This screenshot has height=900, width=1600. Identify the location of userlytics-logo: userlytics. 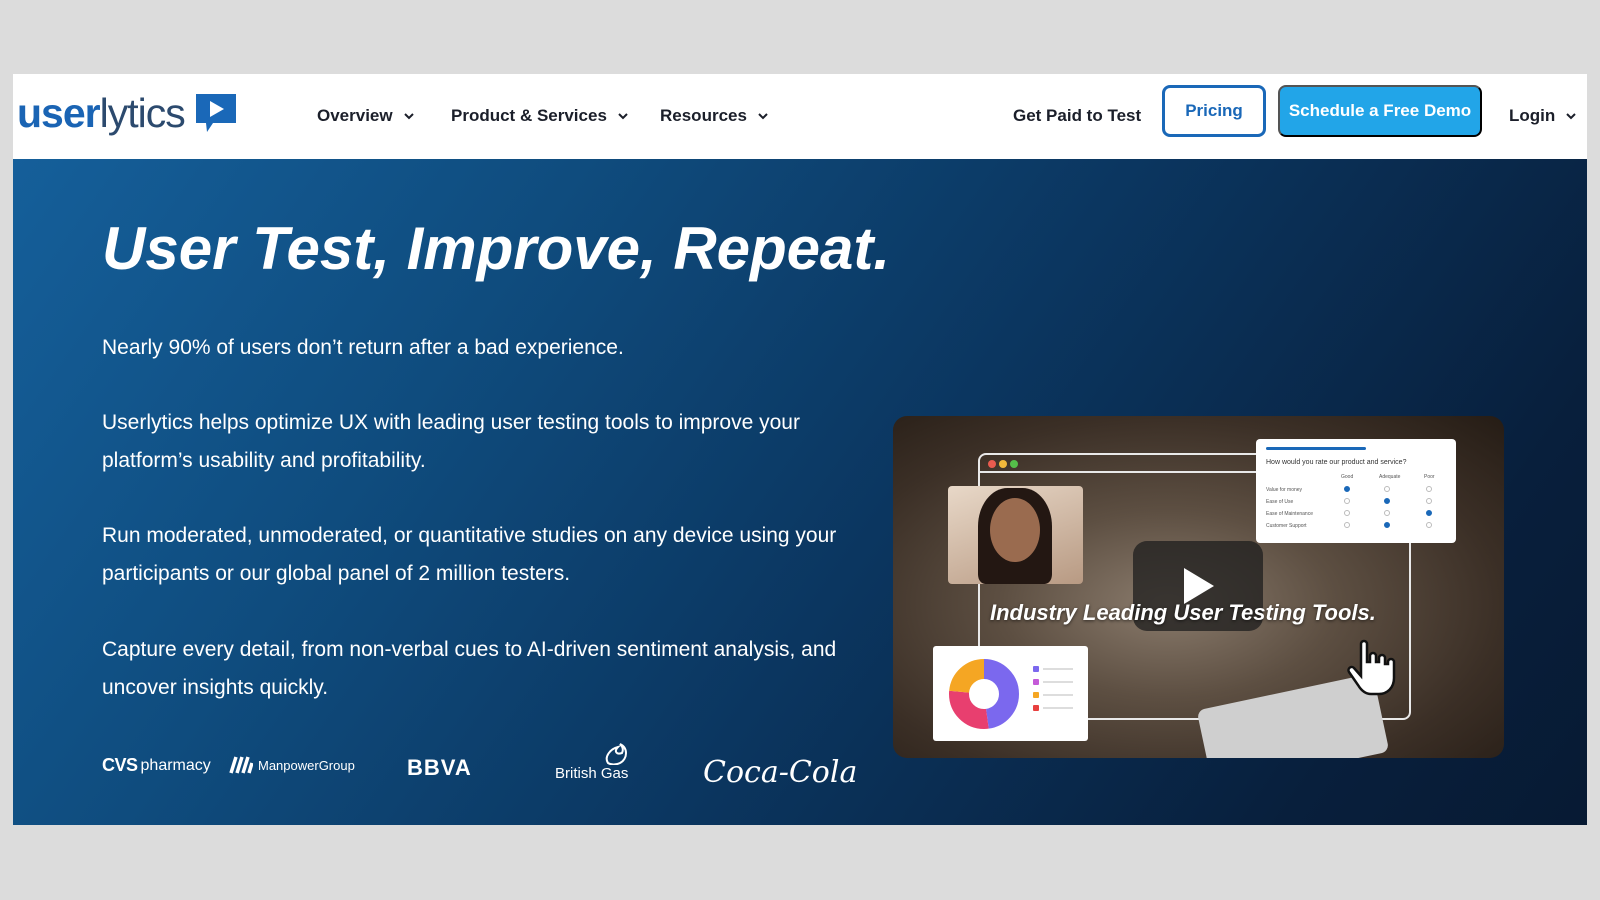
(128, 113).